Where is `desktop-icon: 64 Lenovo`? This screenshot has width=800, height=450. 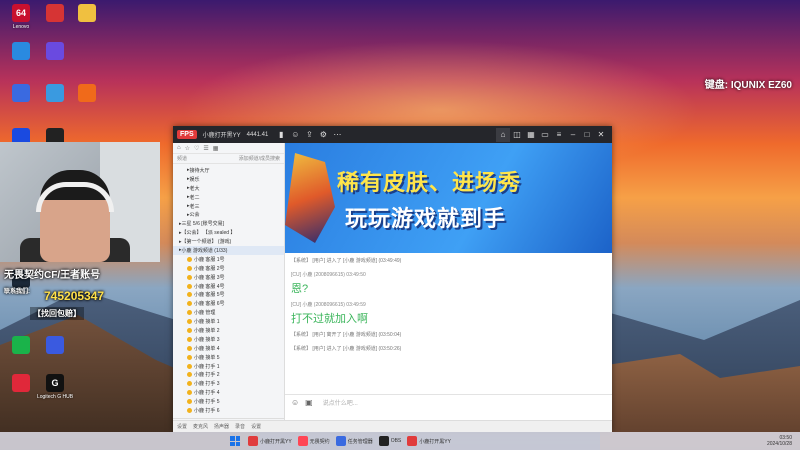 desktop-icon: 64 Lenovo is located at coordinates (21, 17).